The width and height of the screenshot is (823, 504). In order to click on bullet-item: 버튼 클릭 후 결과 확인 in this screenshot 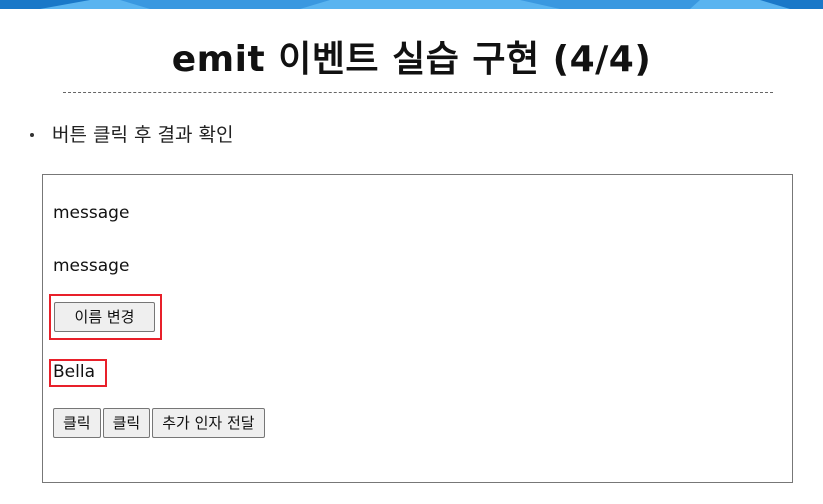, I will do `click(131, 133)`.